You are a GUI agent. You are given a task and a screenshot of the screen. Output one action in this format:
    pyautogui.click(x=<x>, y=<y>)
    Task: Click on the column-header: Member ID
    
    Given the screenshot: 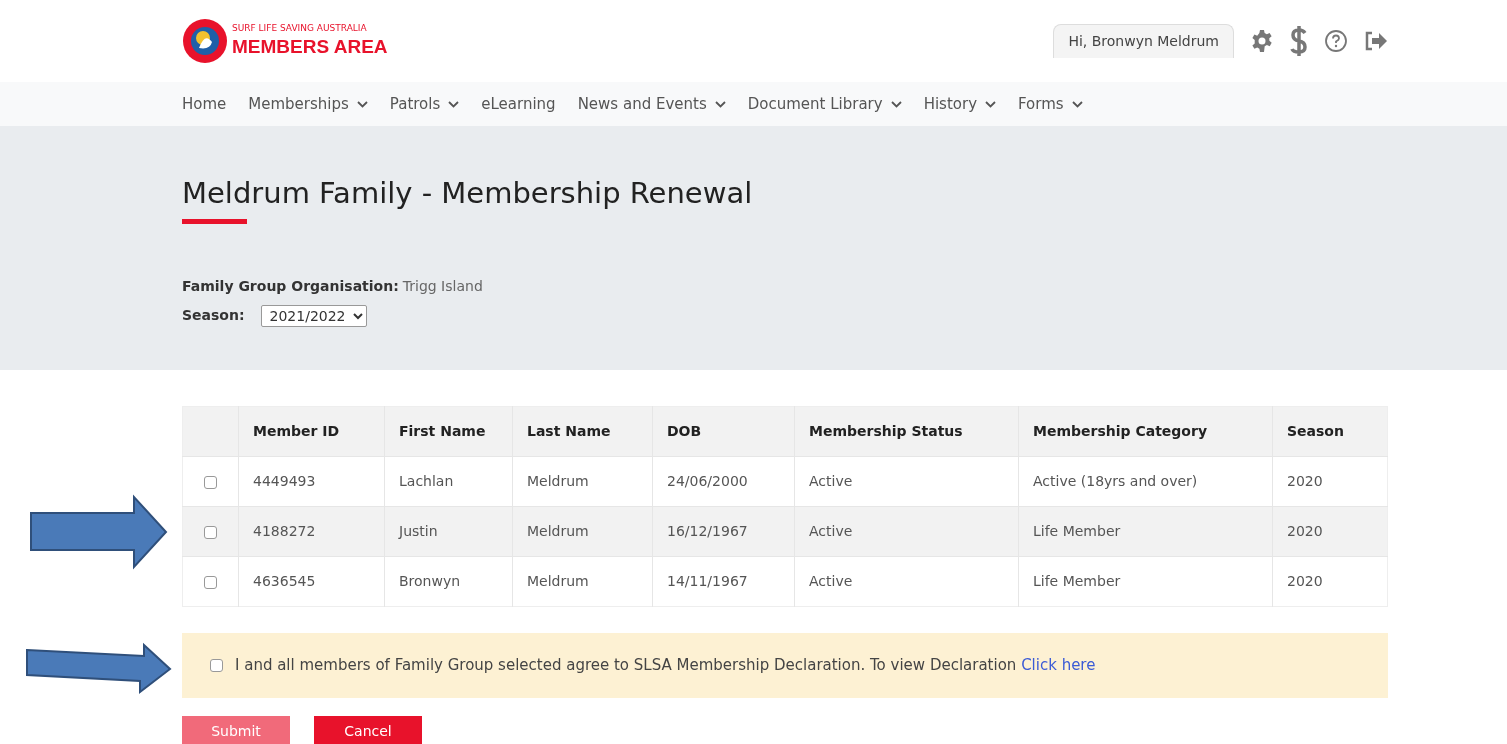 What is the action you would take?
    pyautogui.click(x=311, y=431)
    